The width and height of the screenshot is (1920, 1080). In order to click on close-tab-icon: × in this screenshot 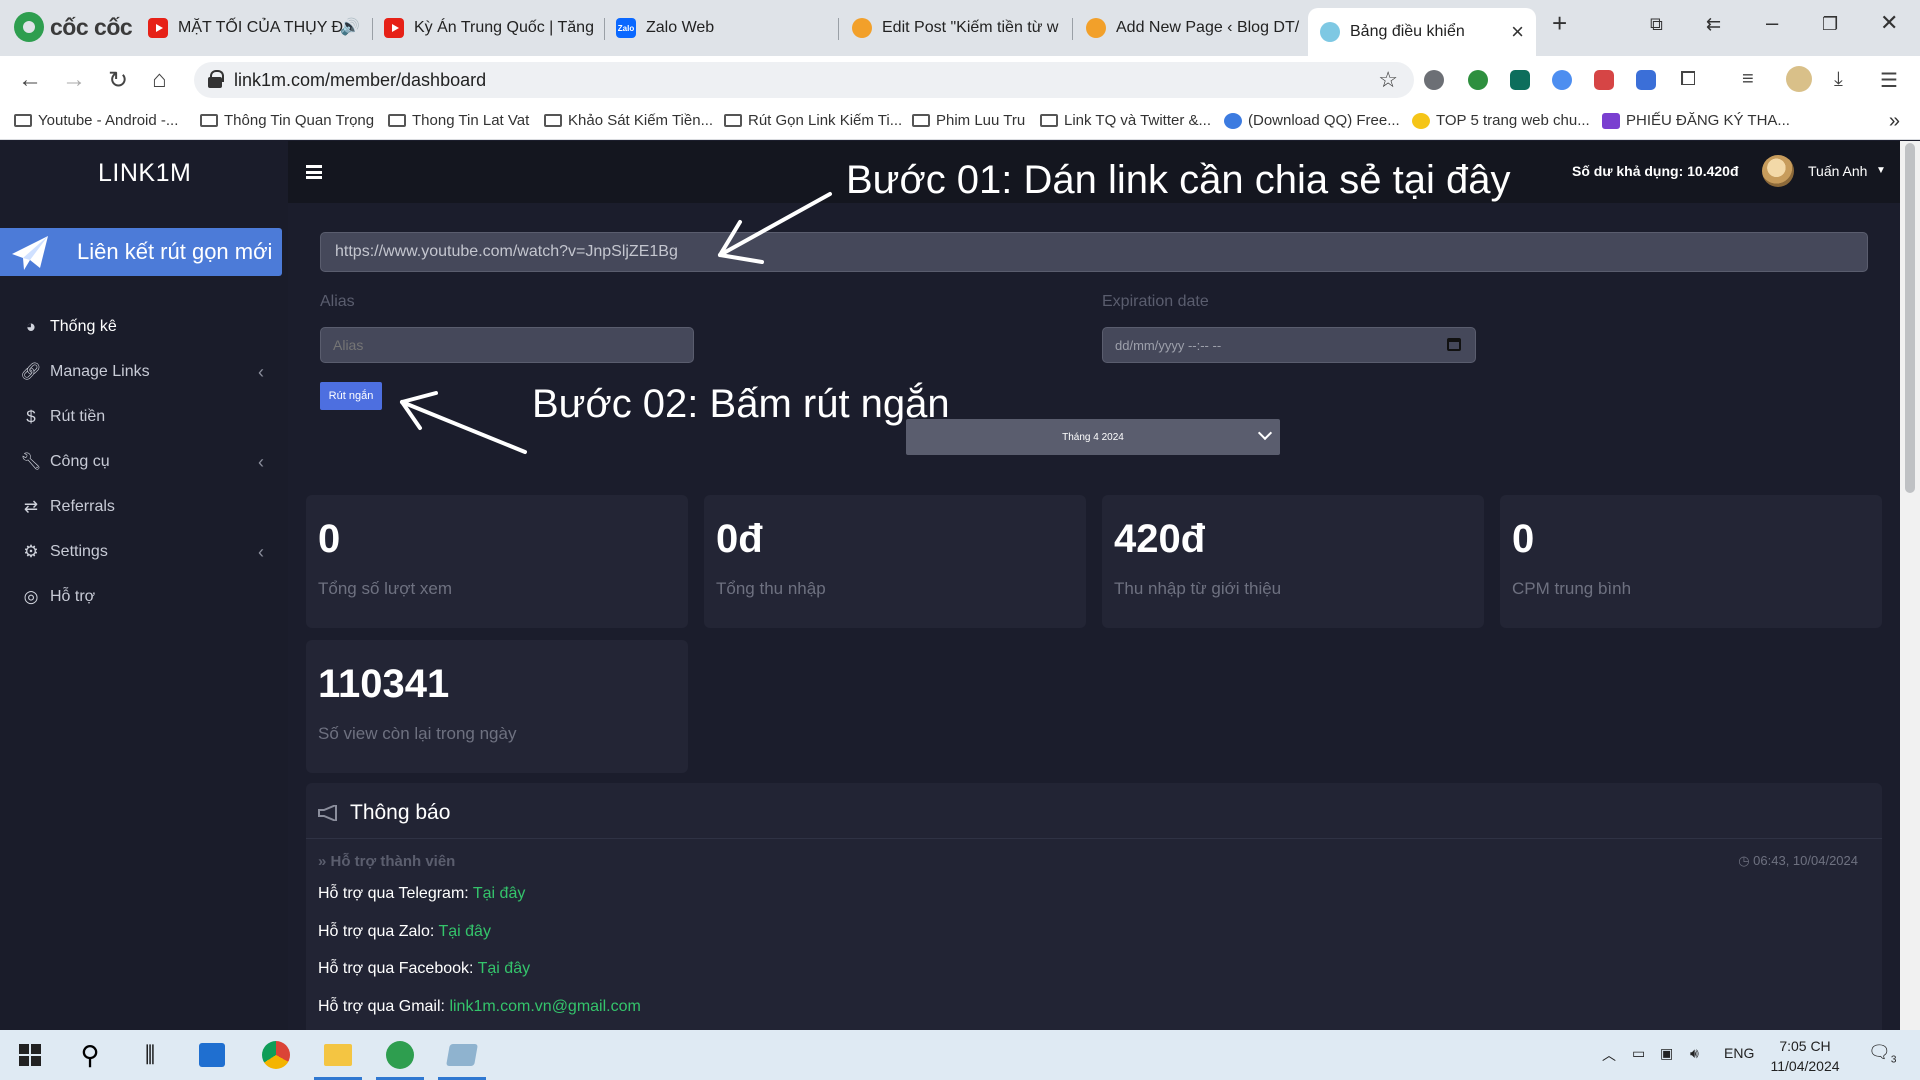, I will do `click(1517, 32)`.